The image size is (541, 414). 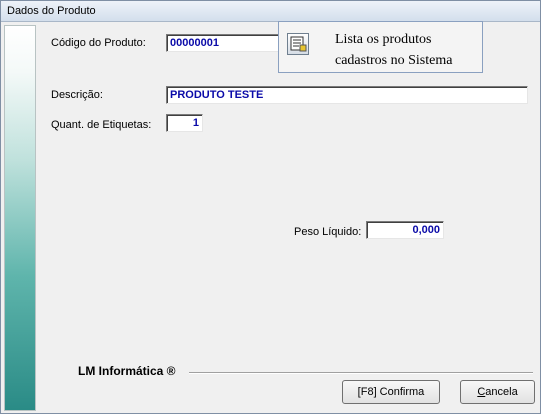 I want to click on net-weight-field: 0,000, so click(x=405, y=230).